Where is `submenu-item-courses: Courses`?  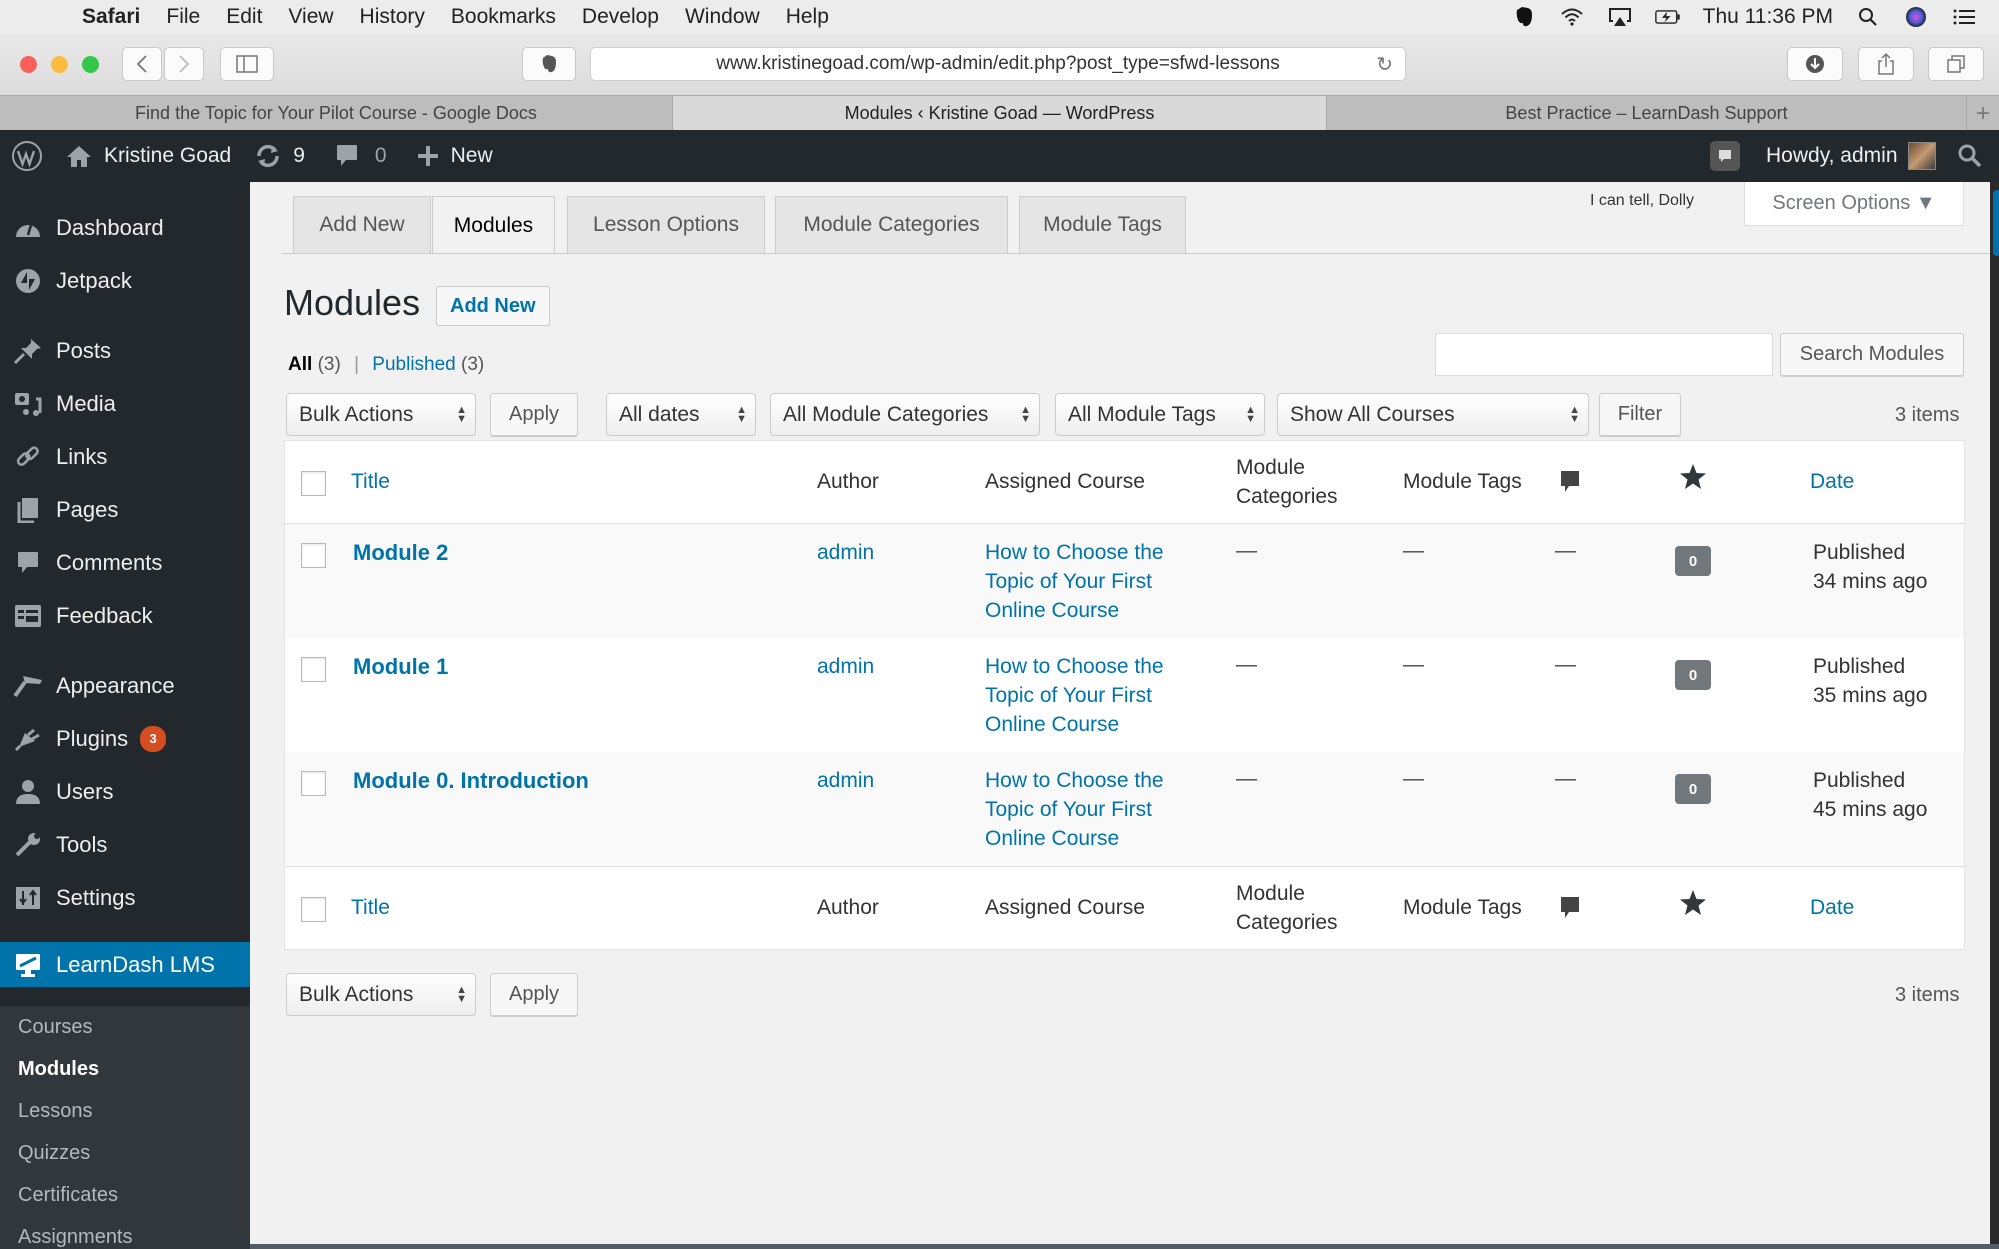
submenu-item-courses: Courses is located at coordinates (55, 1027).